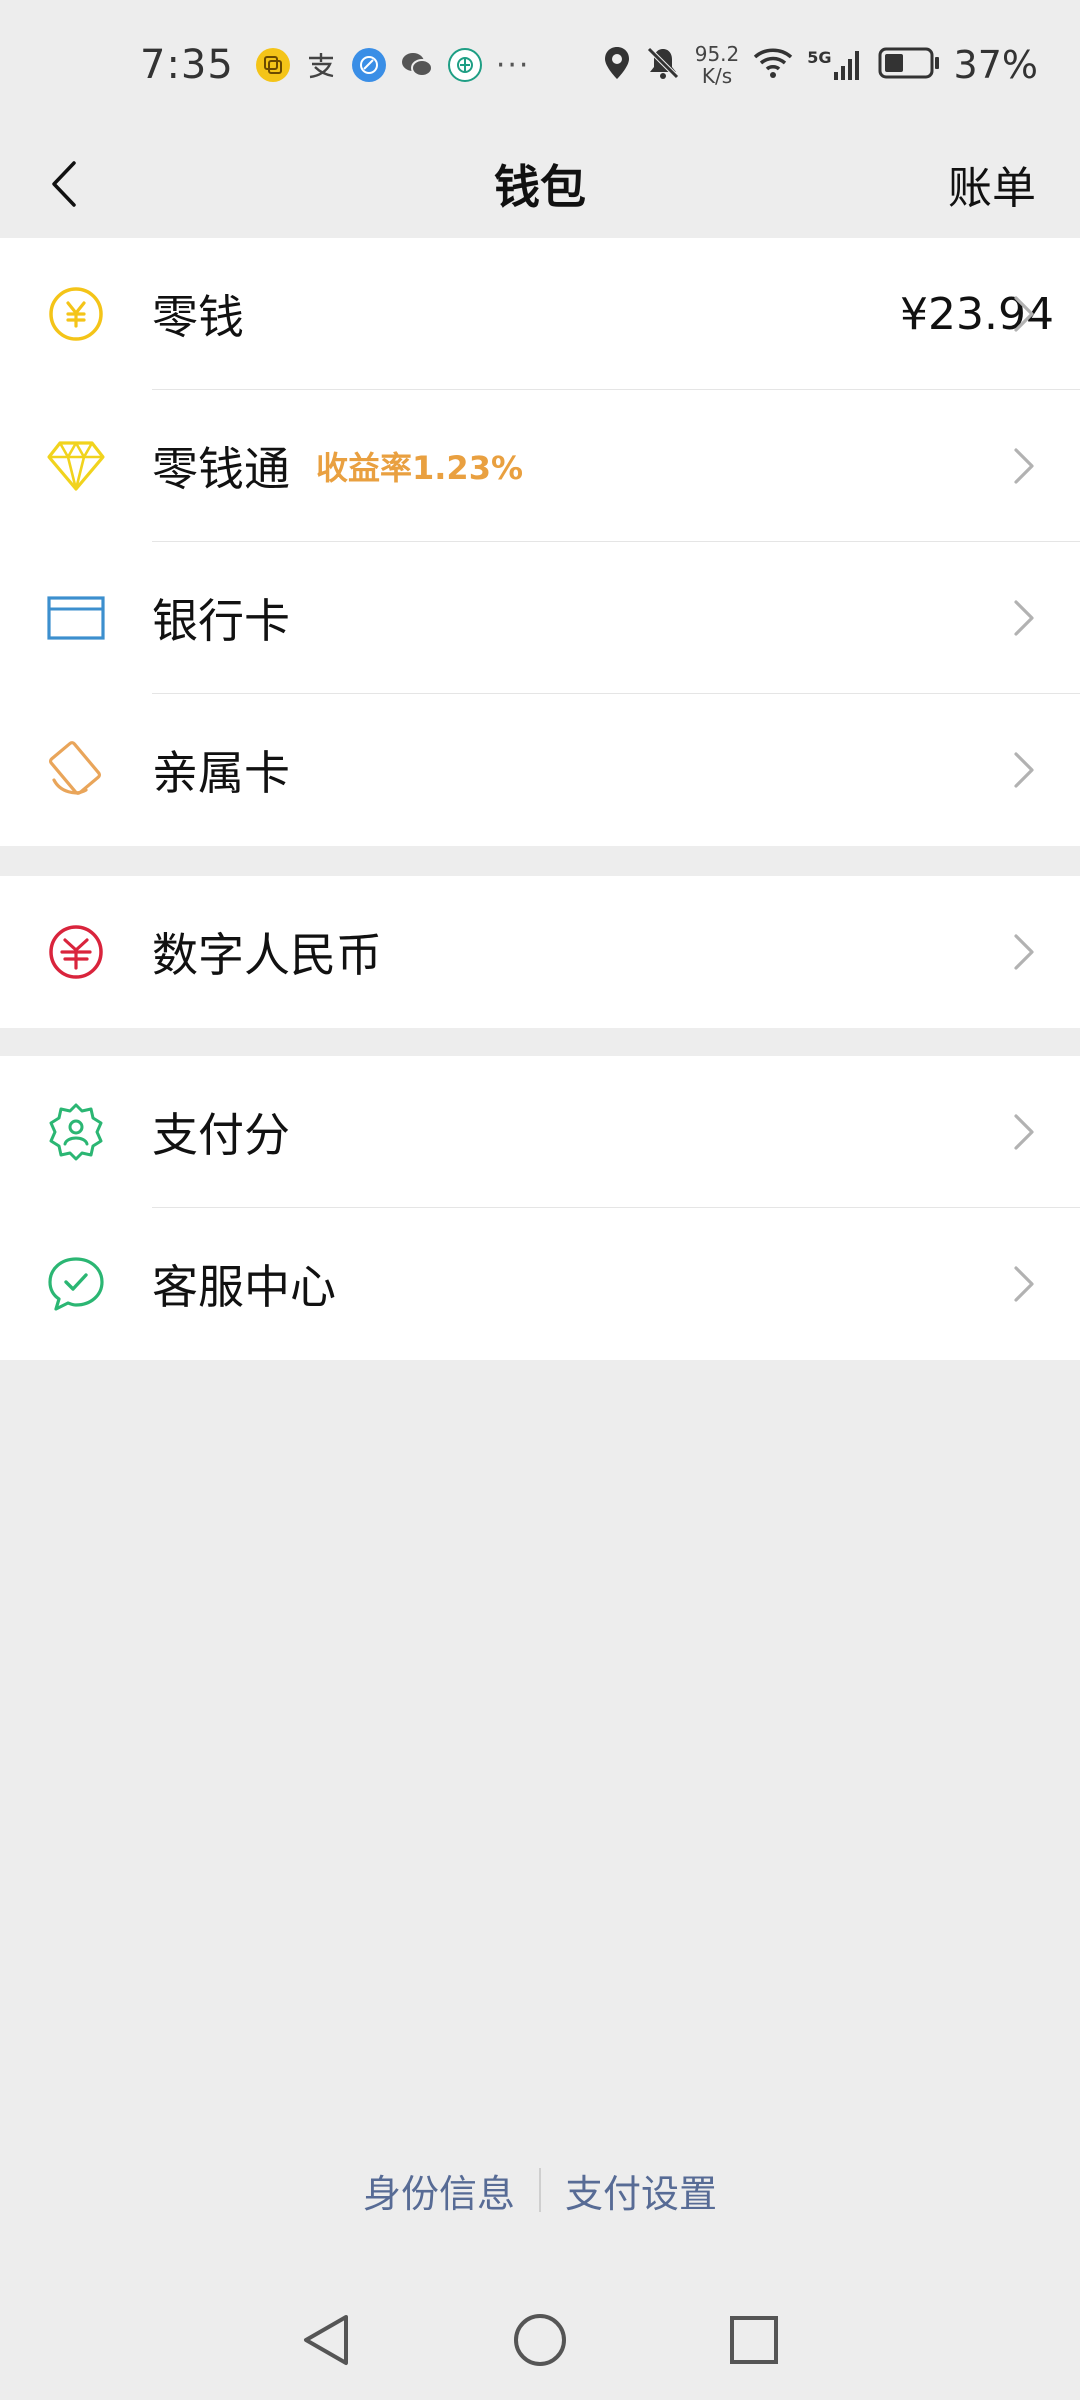 The image size is (1080, 2400). What do you see at coordinates (267, 955) in the screenshot?
I see `wallet-item-label: 数字人民币` at bounding box center [267, 955].